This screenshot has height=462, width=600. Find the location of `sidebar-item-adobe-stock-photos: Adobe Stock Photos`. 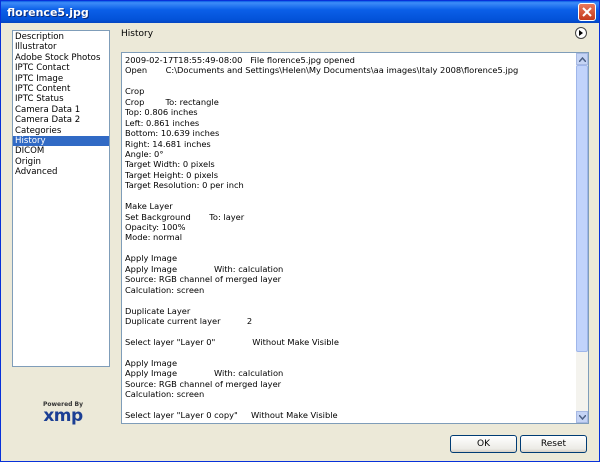

sidebar-item-adobe-stock-photos: Adobe Stock Photos is located at coordinates (61, 58).